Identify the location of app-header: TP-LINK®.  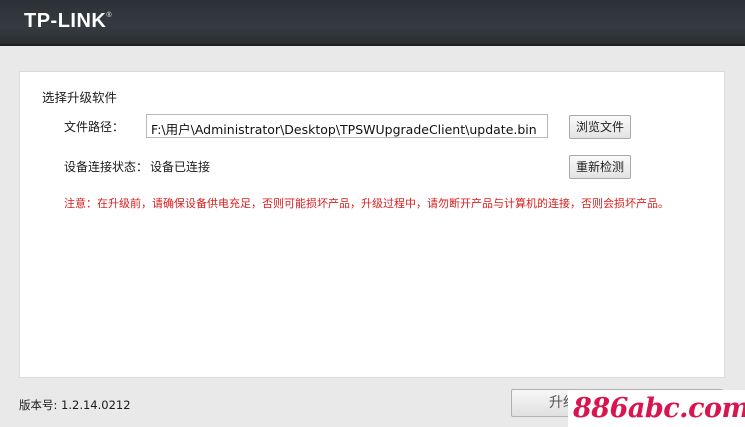
(372, 23).